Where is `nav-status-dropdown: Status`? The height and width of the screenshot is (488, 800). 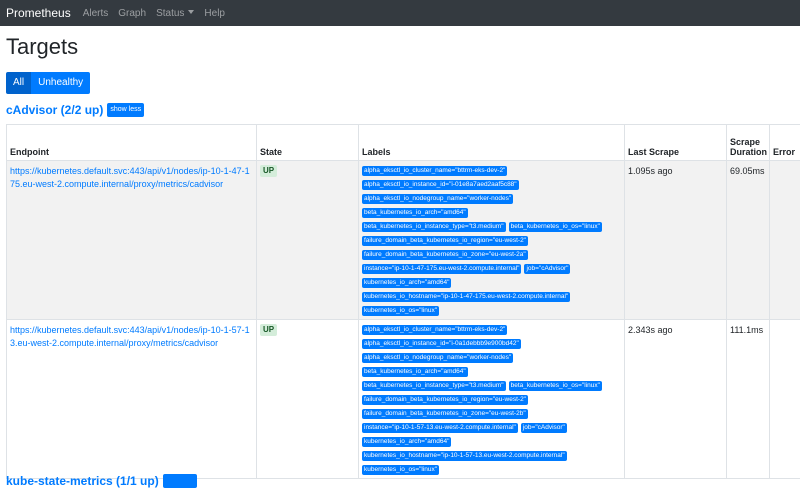 nav-status-dropdown: Status is located at coordinates (175, 13).